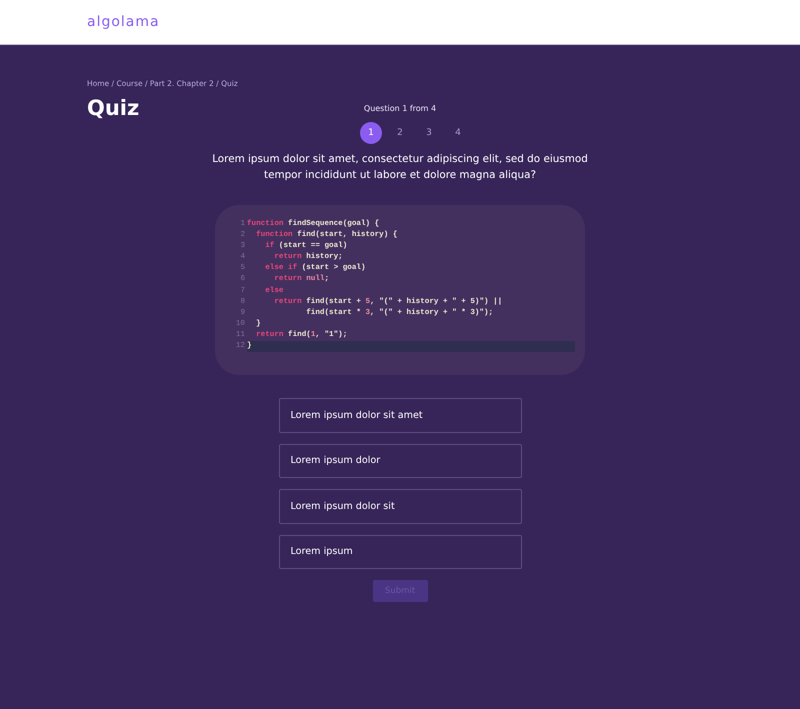 The image size is (800, 709). What do you see at coordinates (400, 506) in the screenshot?
I see `answer-option: Lorem ipsum dolor sit` at bounding box center [400, 506].